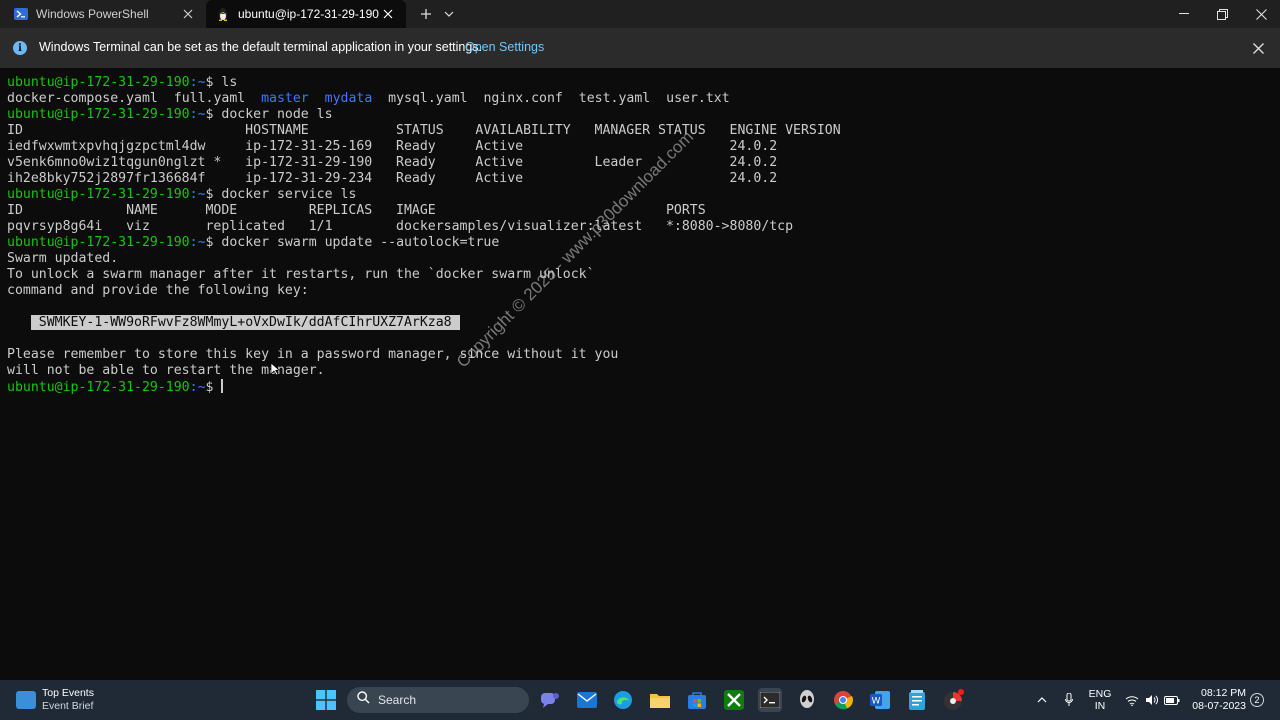  I want to click on chevron-up-icon, so click(1042, 700).